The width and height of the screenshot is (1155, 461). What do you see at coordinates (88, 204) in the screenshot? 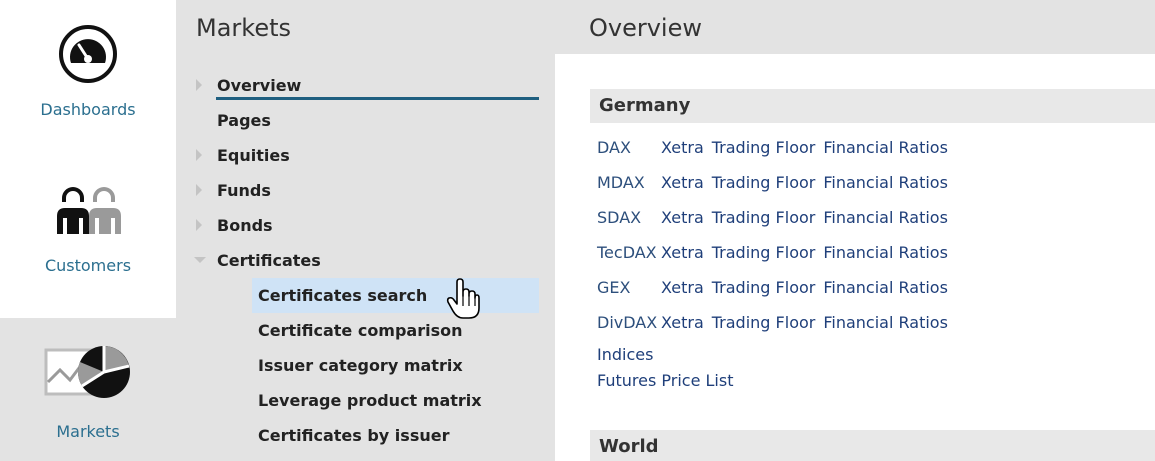
I see `people-icon` at bounding box center [88, 204].